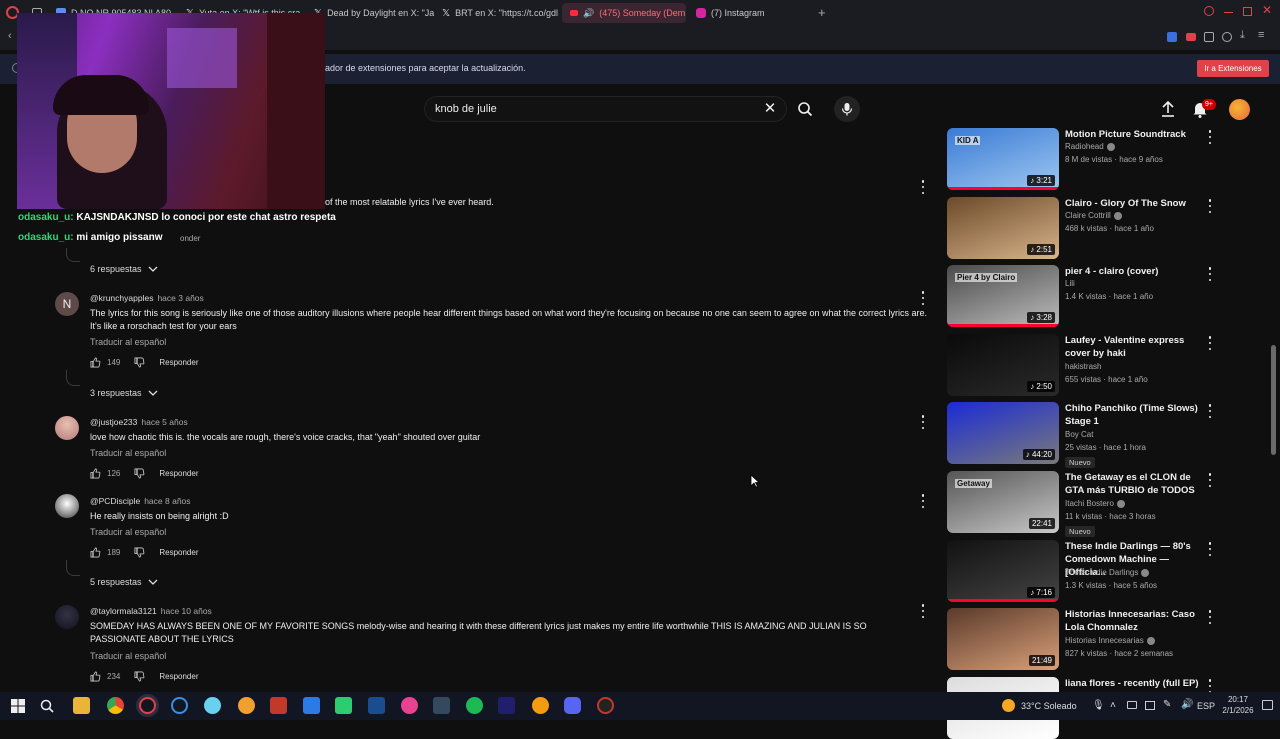 The width and height of the screenshot is (1280, 739). Describe the element at coordinates (167, 501) in the screenshot. I see `comment-time: hace 8 años` at that location.